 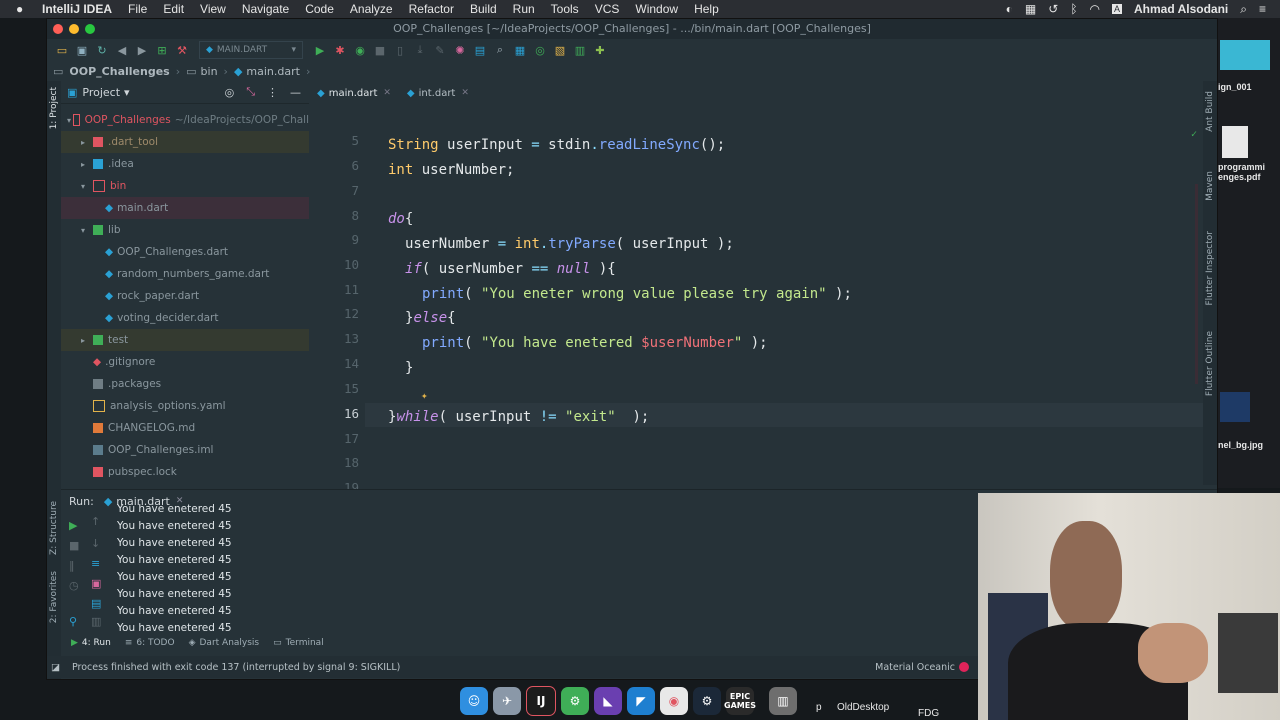 I want to click on search-icon: ⌕, so click(x=500, y=50).